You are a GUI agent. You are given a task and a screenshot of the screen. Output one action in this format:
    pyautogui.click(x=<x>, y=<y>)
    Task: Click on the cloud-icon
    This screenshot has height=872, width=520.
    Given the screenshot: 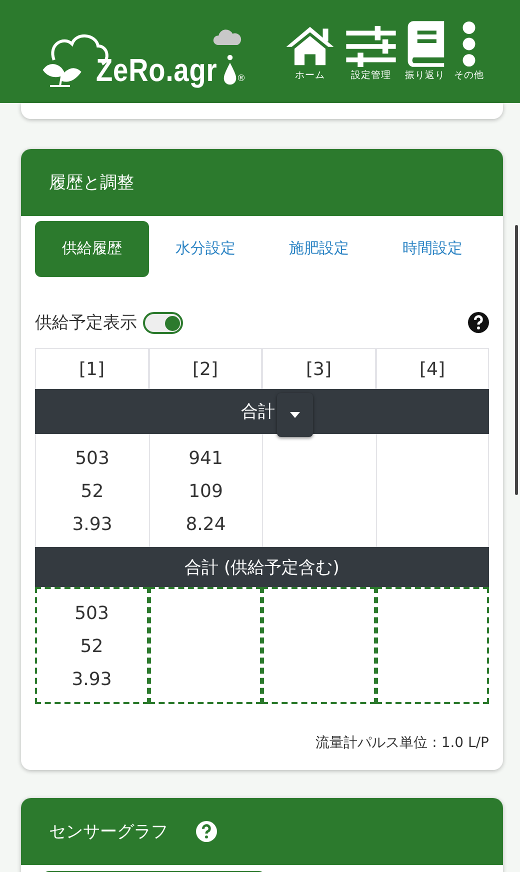 What is the action you would take?
    pyautogui.click(x=227, y=37)
    